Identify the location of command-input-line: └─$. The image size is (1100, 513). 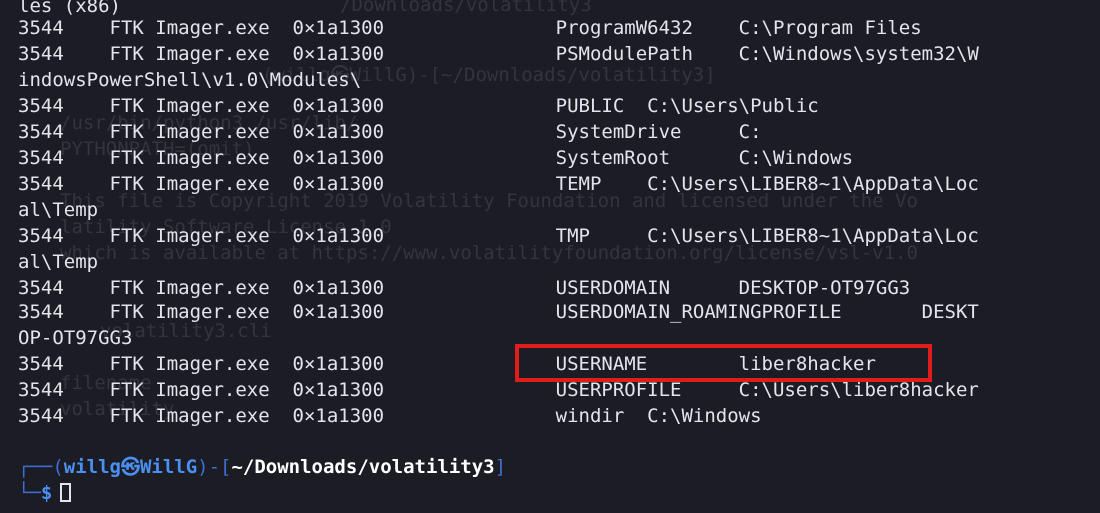
(45, 493).